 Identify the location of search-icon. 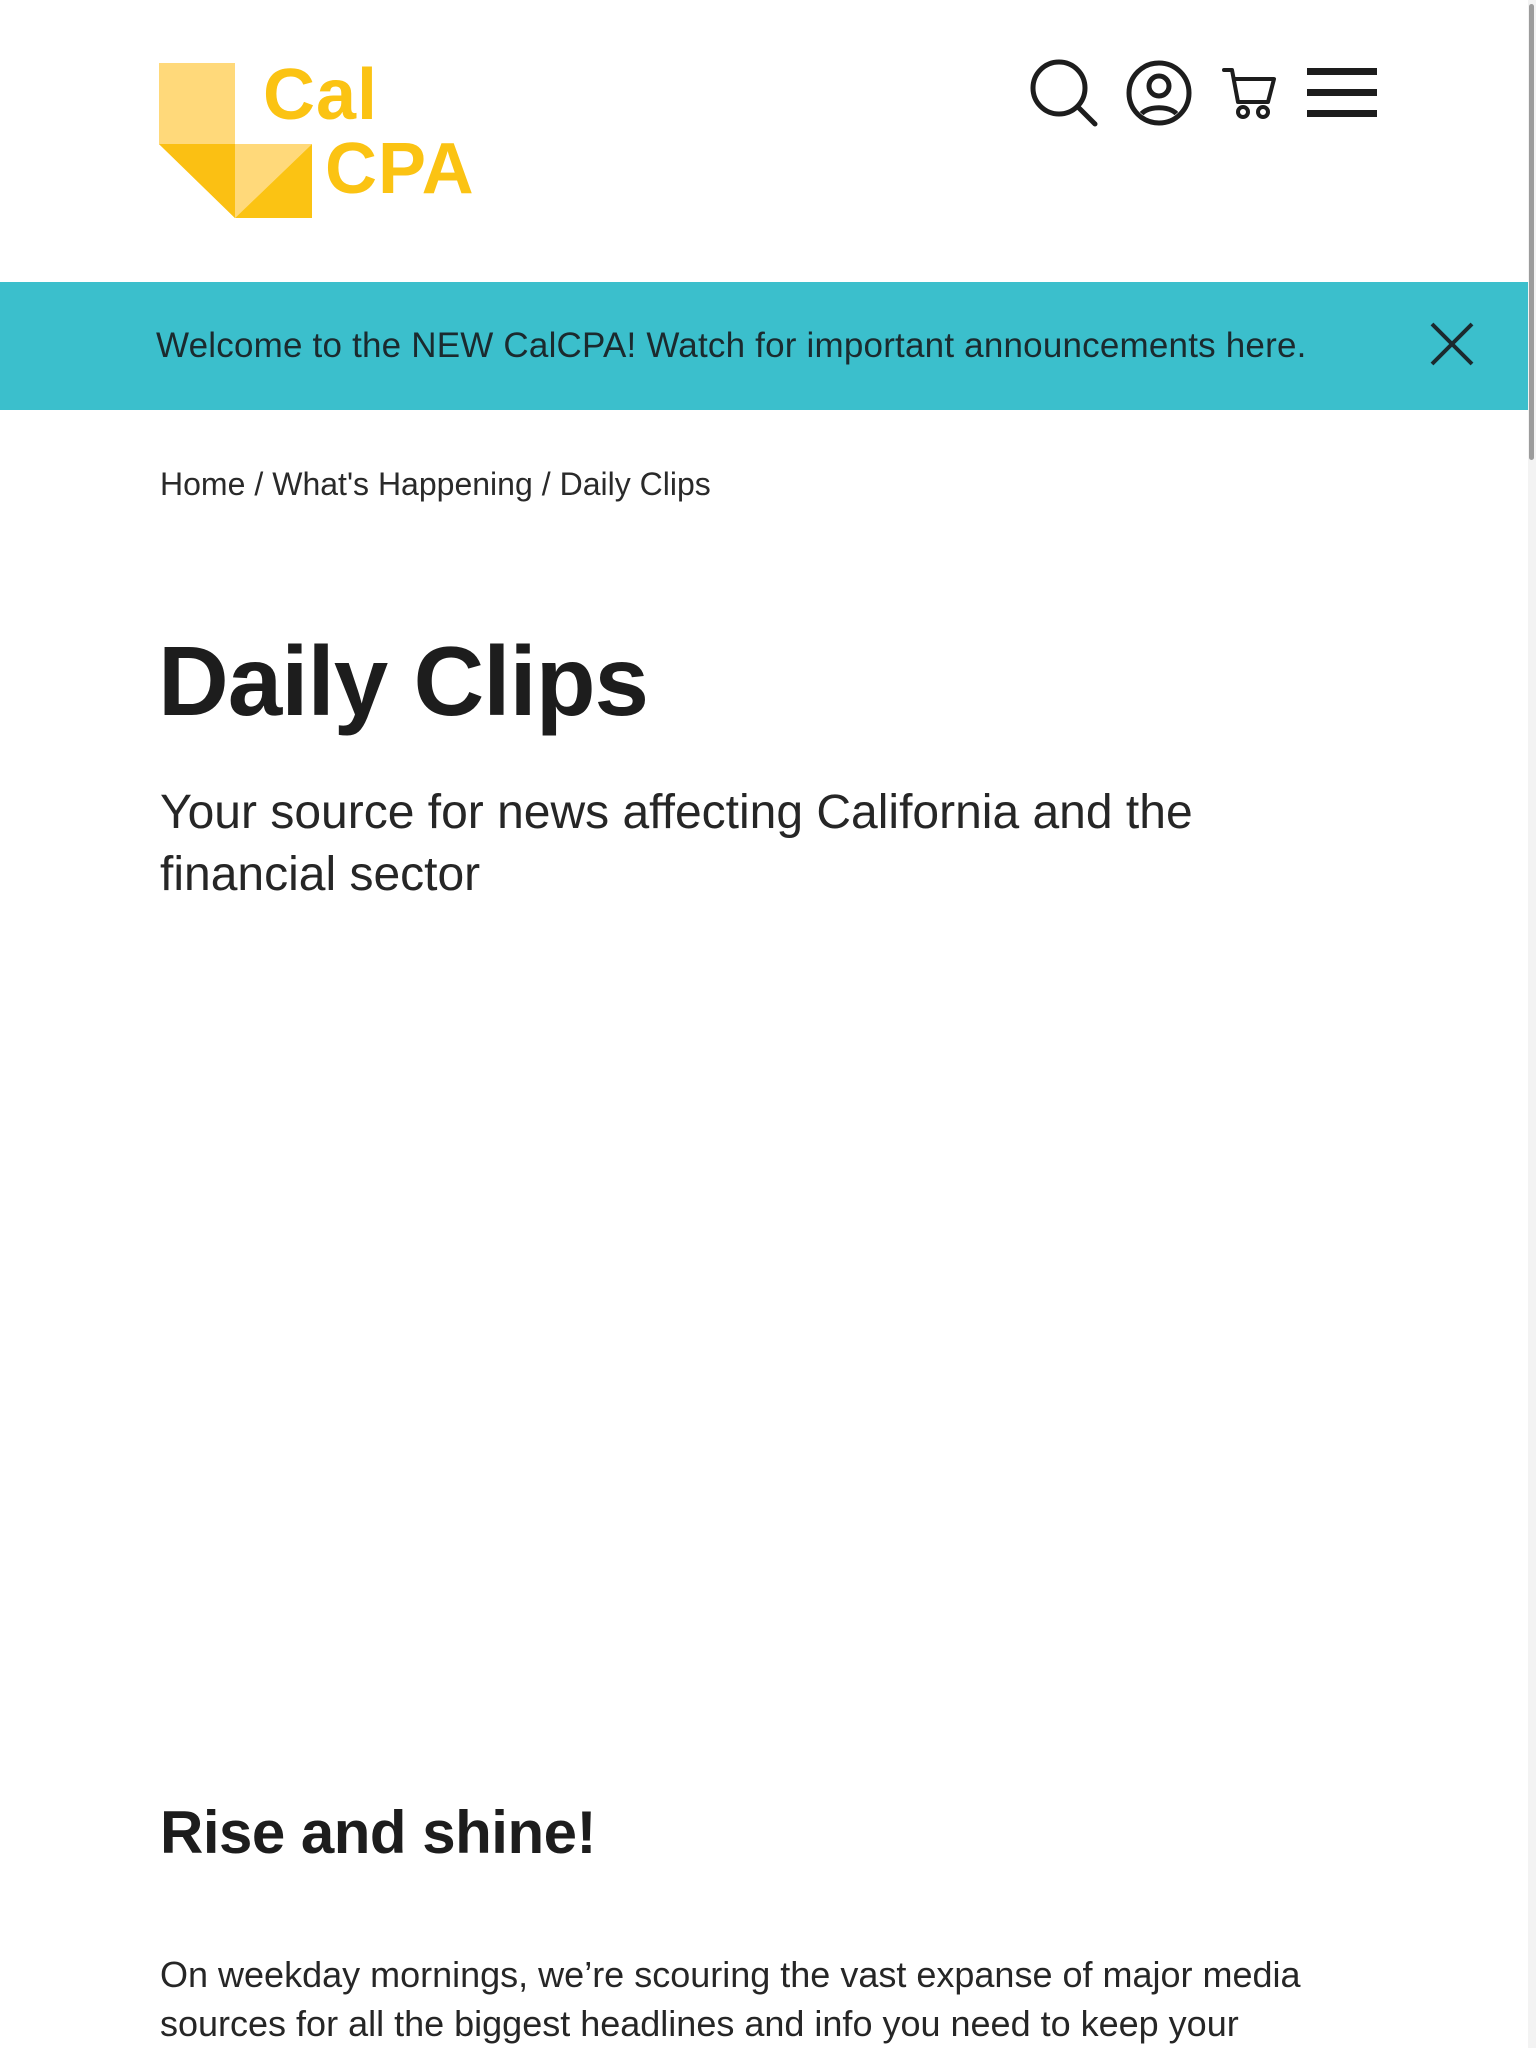
(1064, 93).